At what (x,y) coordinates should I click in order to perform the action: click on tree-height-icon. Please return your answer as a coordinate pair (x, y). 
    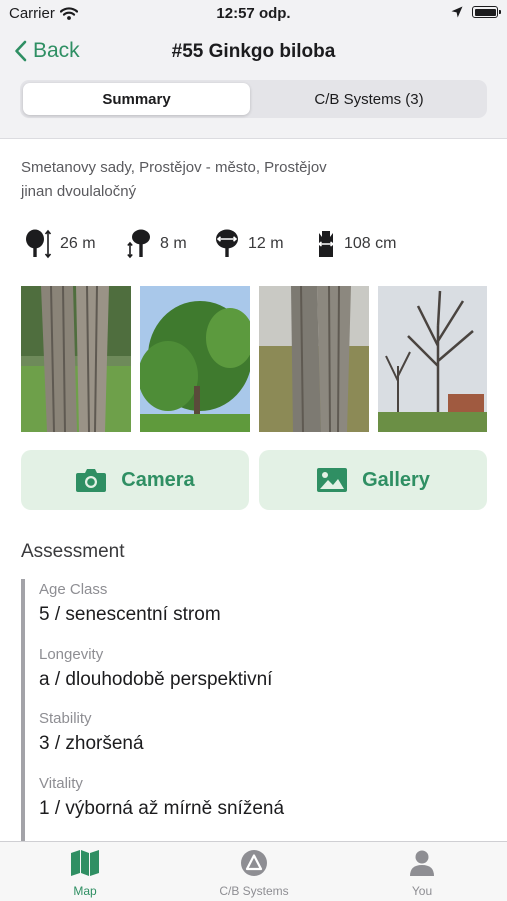
    Looking at the image, I should click on (39, 244).